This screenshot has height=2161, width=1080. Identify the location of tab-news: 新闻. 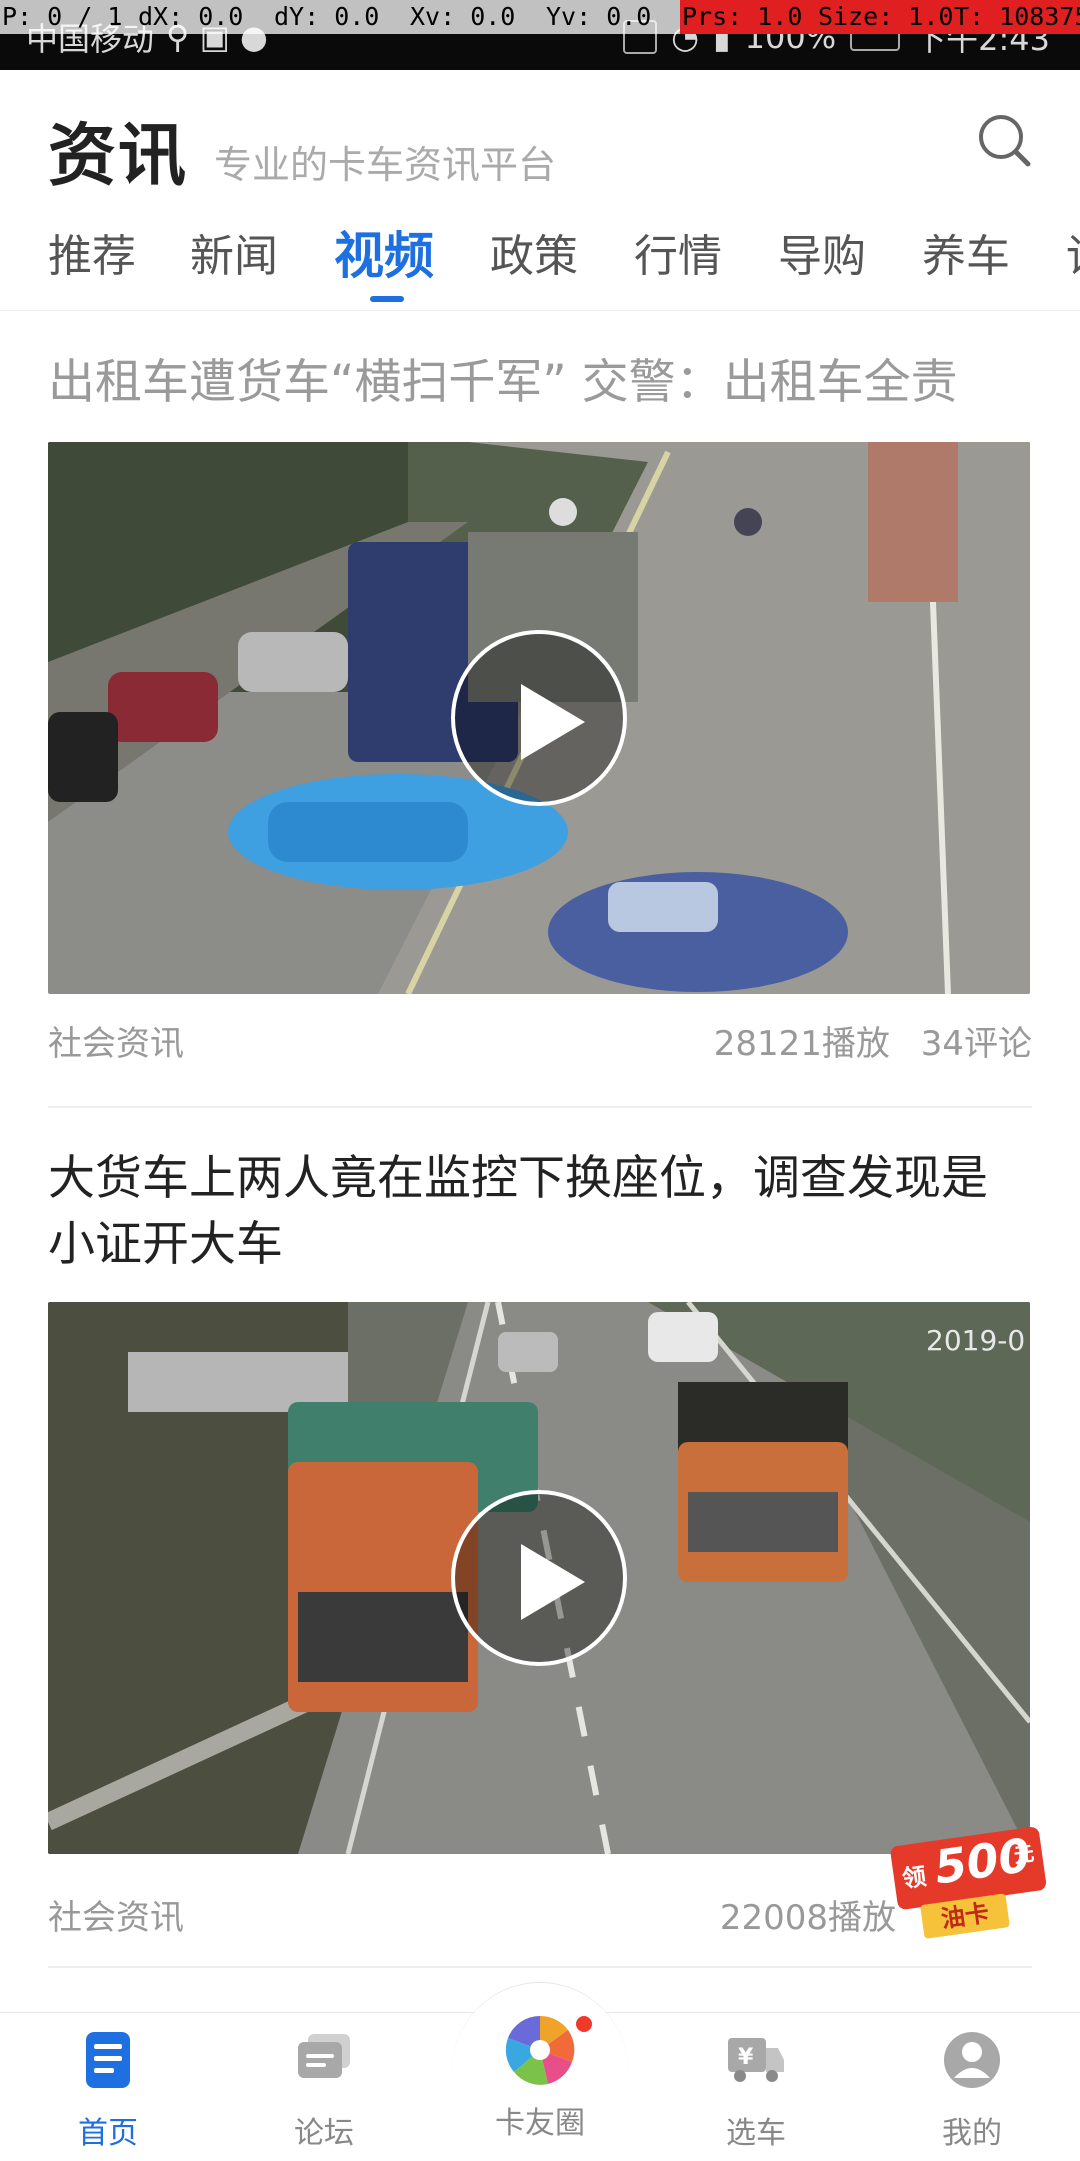
(234, 252).